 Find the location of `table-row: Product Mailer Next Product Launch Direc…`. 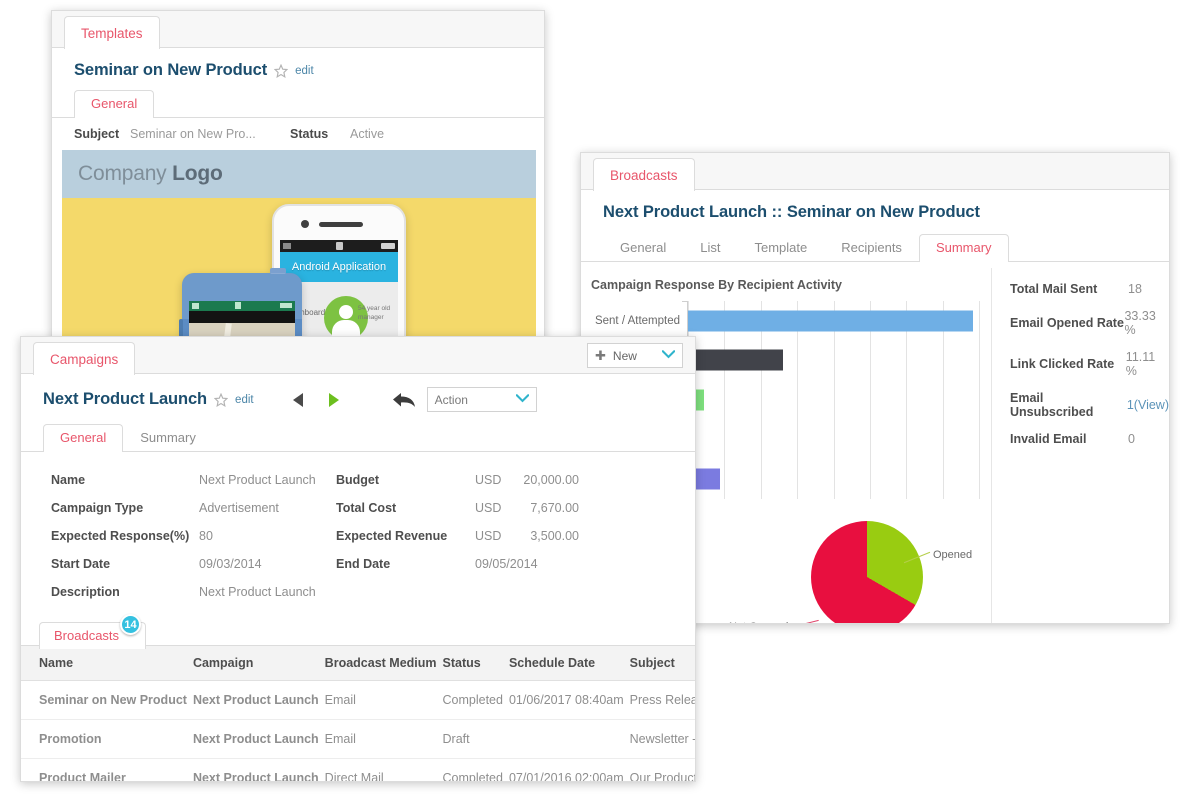

table-row: Product Mailer Next Product Launch Direc… is located at coordinates (358, 769).